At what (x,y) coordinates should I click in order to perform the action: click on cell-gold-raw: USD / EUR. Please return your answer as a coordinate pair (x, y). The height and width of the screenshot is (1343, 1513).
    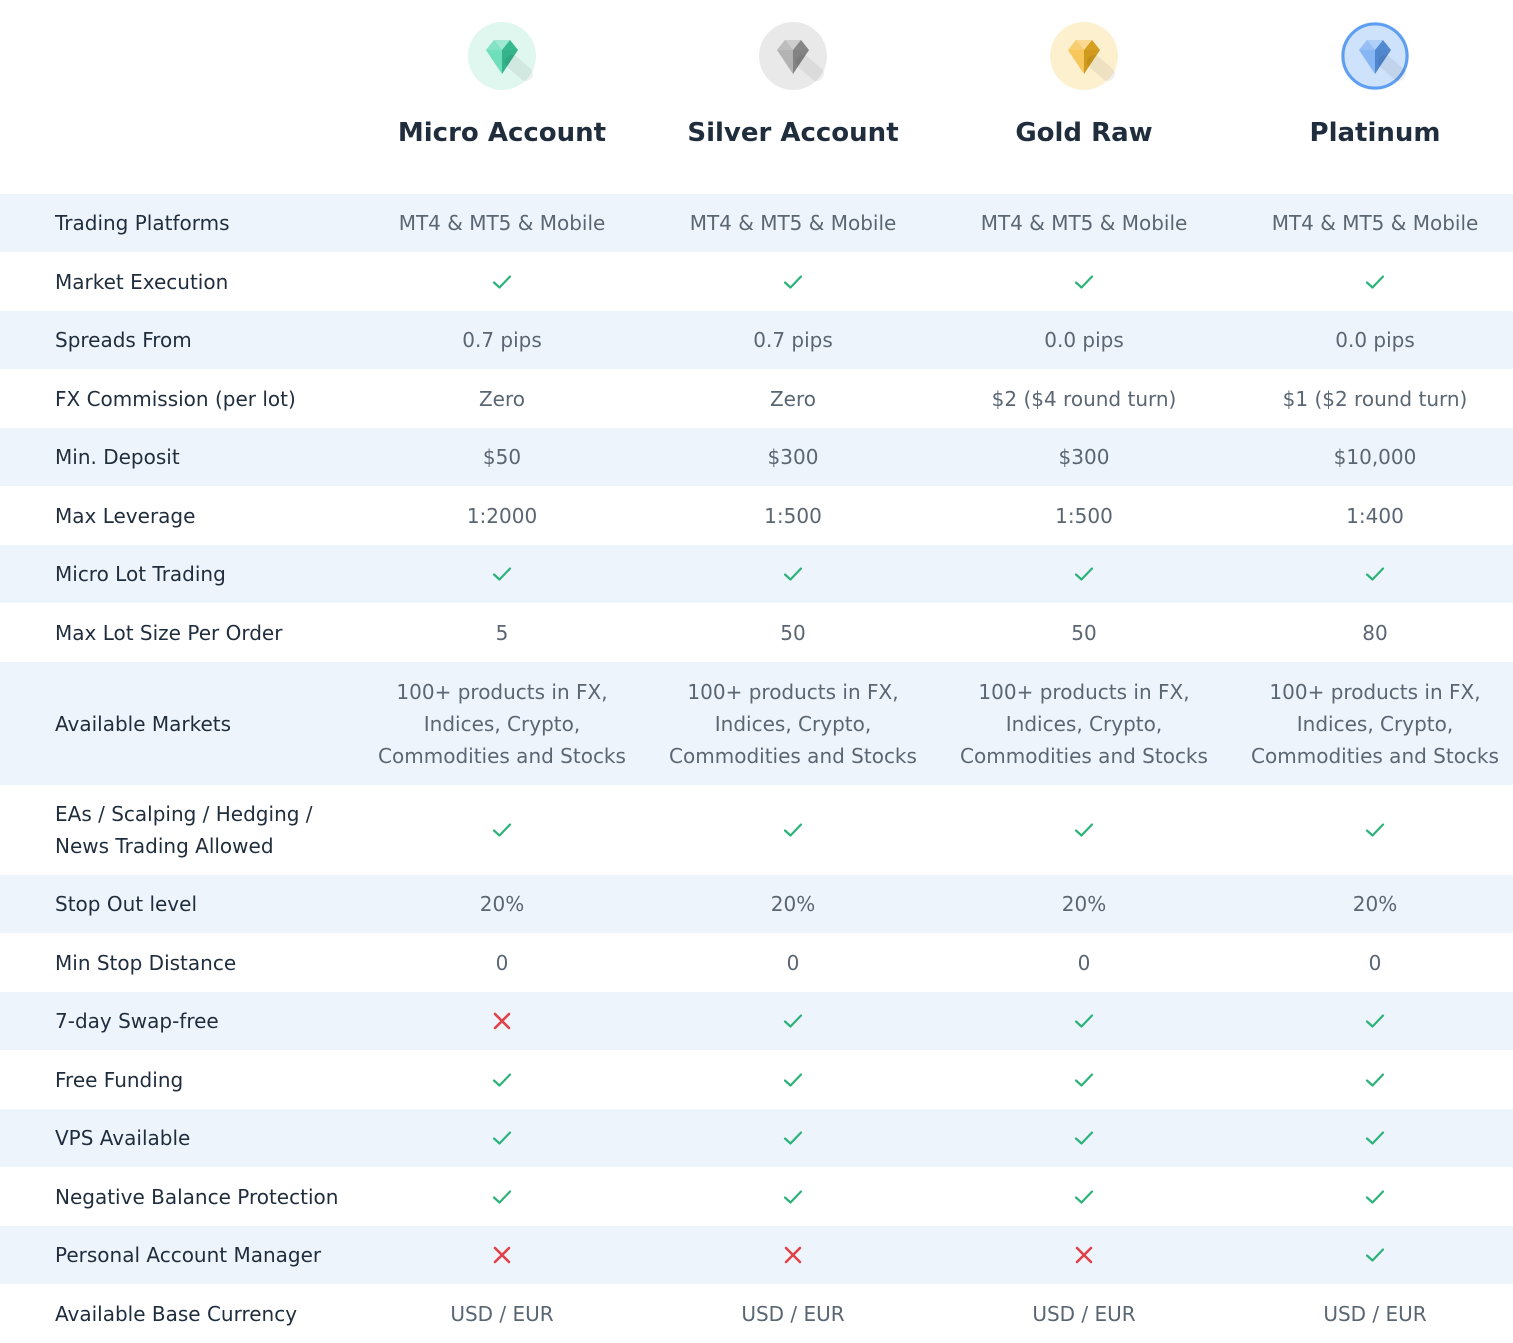
    Looking at the image, I should click on (1084, 1313).